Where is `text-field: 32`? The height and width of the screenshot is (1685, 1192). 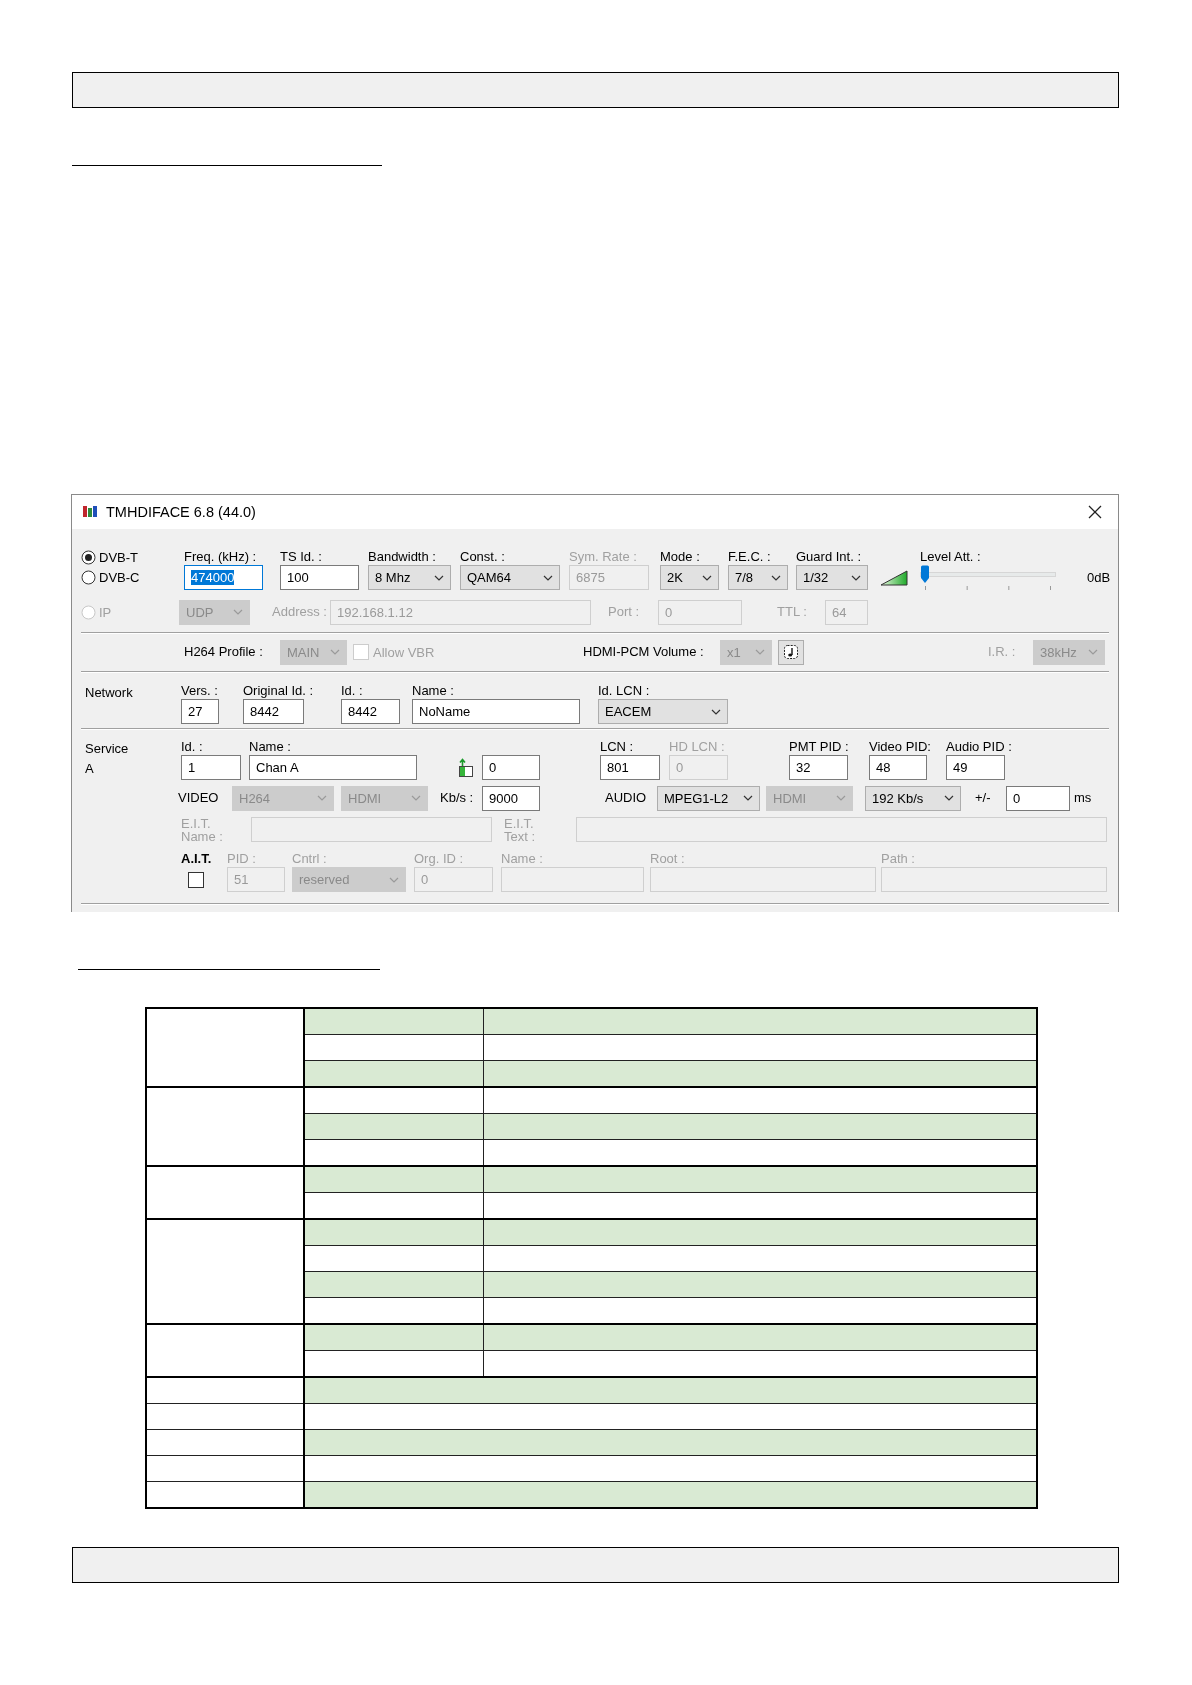 text-field: 32 is located at coordinates (818, 767).